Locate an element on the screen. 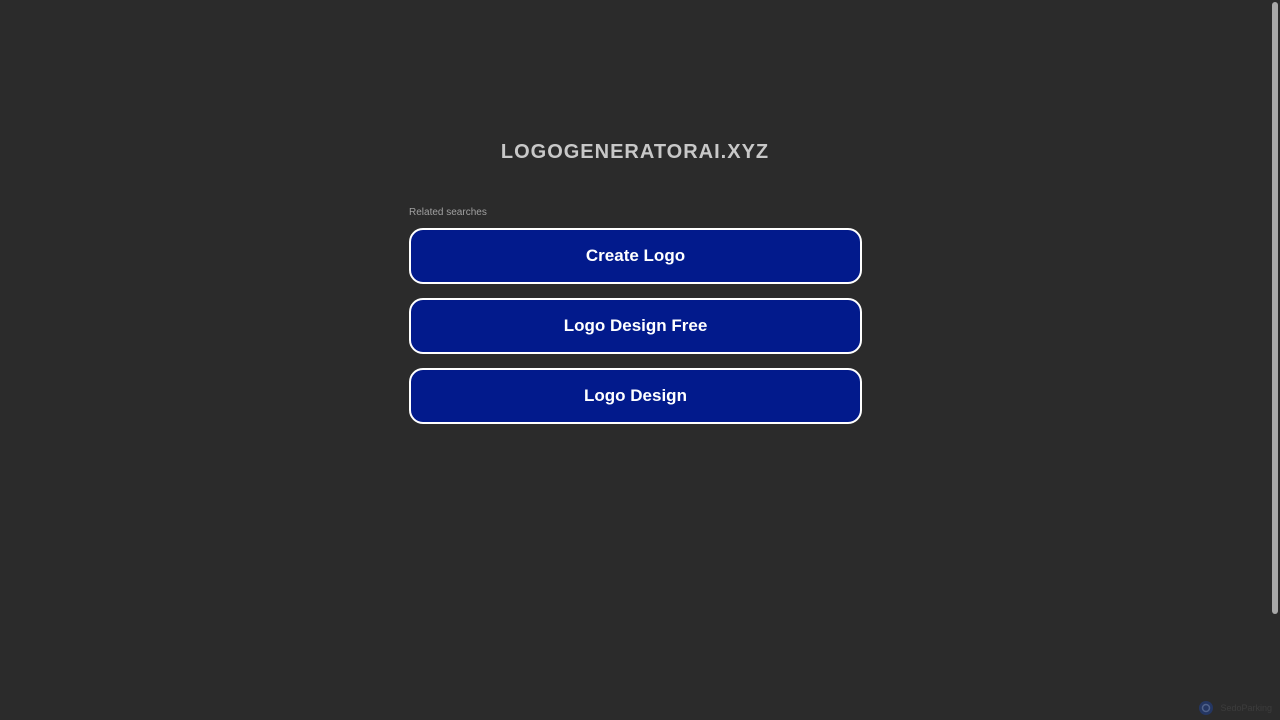  vertical-scrollbar is located at coordinates (1275, 360).